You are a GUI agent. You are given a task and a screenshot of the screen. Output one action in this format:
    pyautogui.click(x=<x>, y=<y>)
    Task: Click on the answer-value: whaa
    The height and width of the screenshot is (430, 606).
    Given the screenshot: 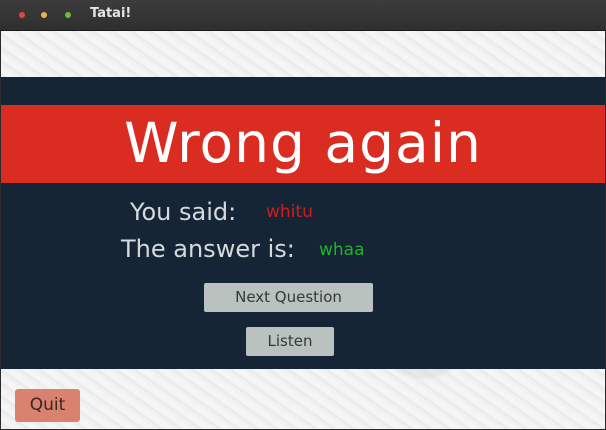 What is the action you would take?
    pyautogui.click(x=342, y=250)
    